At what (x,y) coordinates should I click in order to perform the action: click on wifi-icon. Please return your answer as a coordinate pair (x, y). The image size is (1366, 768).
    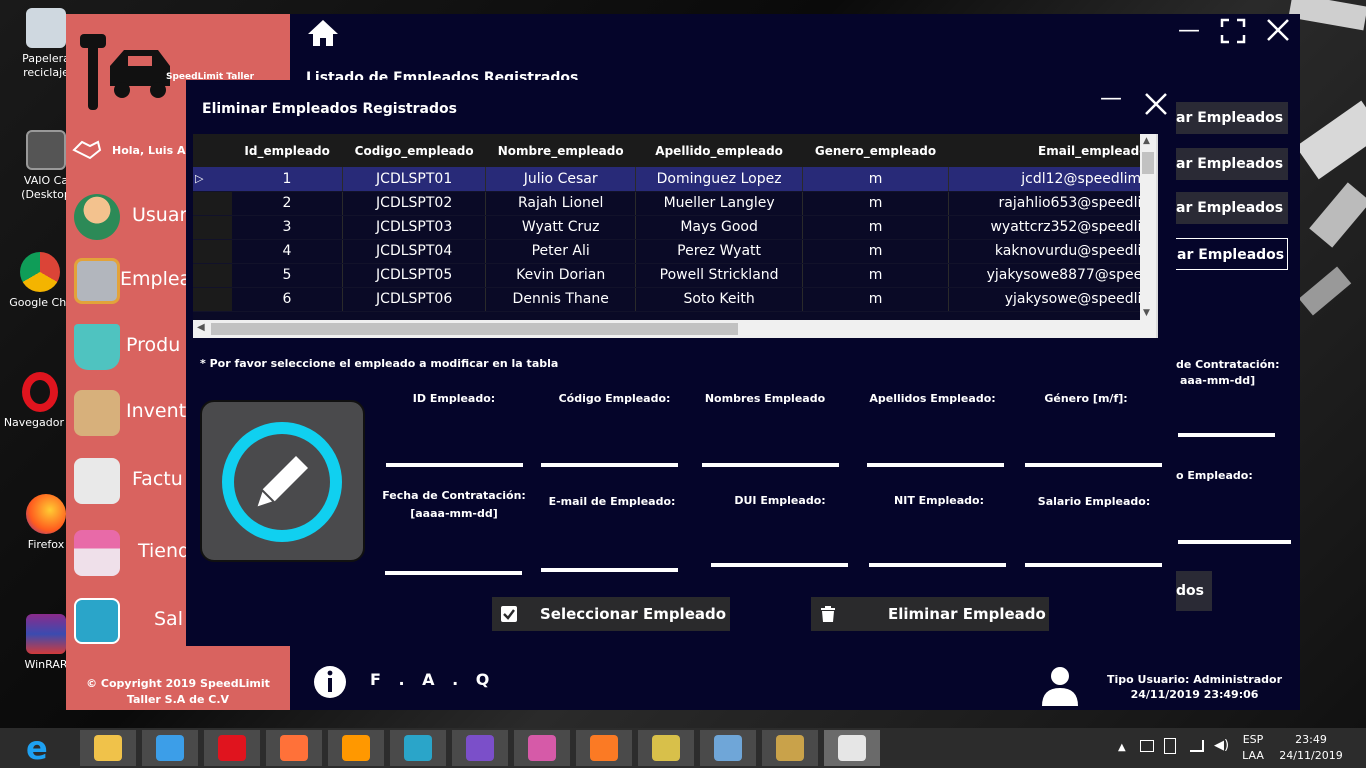
    Looking at the image, I should click on (1197, 746).